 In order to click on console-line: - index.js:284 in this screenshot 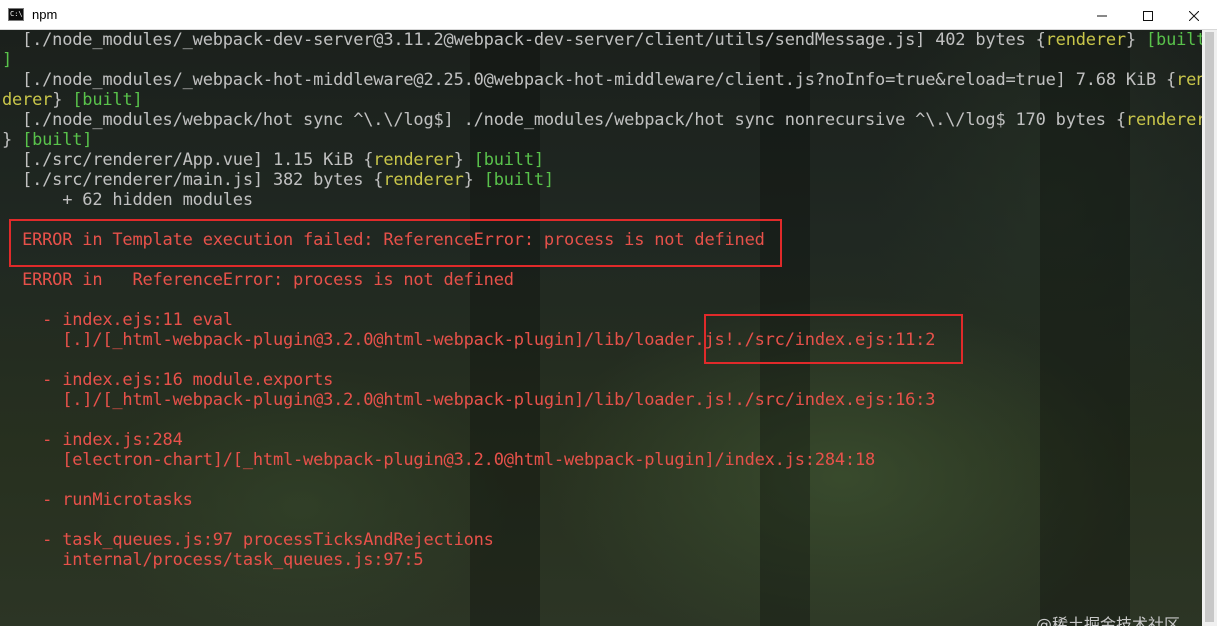, I will do `click(602, 440)`.